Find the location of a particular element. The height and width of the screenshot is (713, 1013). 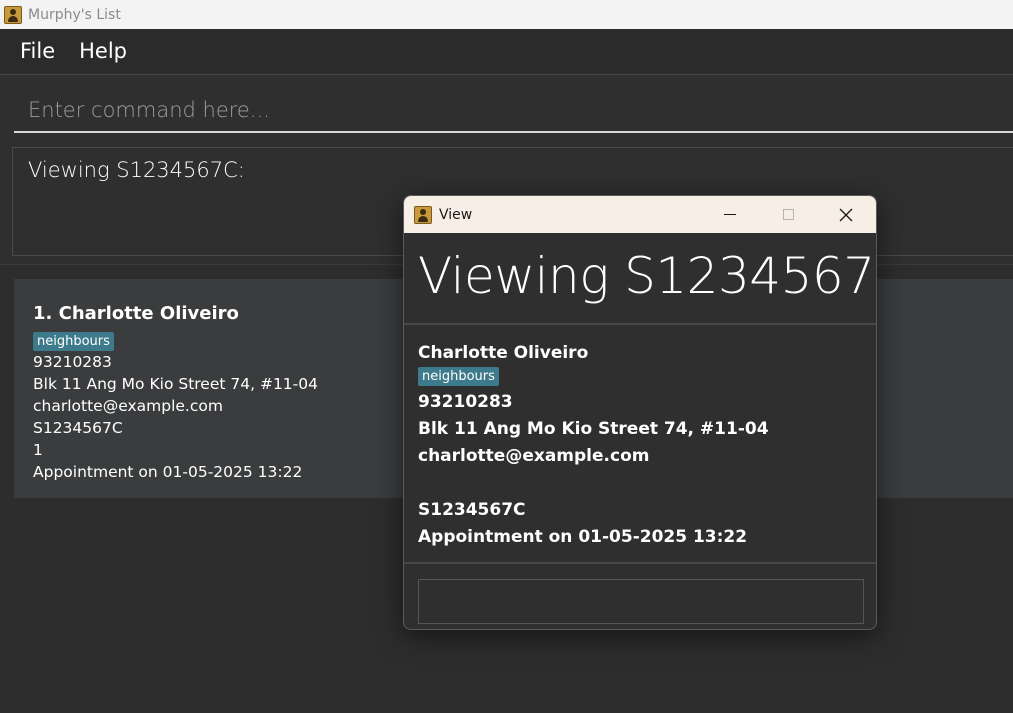

window-title: Murphy's List is located at coordinates (74, 14).